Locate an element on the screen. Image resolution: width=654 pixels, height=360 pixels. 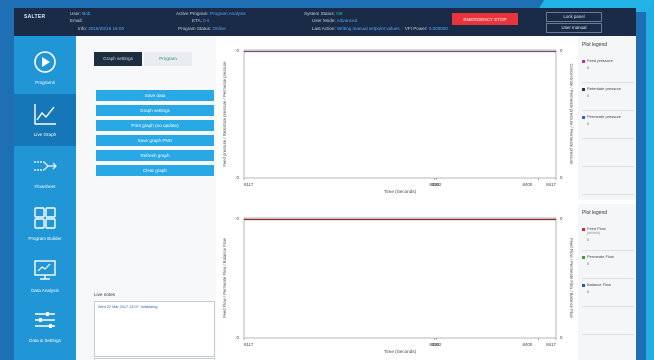
line-graph-icon is located at coordinates (45, 114).